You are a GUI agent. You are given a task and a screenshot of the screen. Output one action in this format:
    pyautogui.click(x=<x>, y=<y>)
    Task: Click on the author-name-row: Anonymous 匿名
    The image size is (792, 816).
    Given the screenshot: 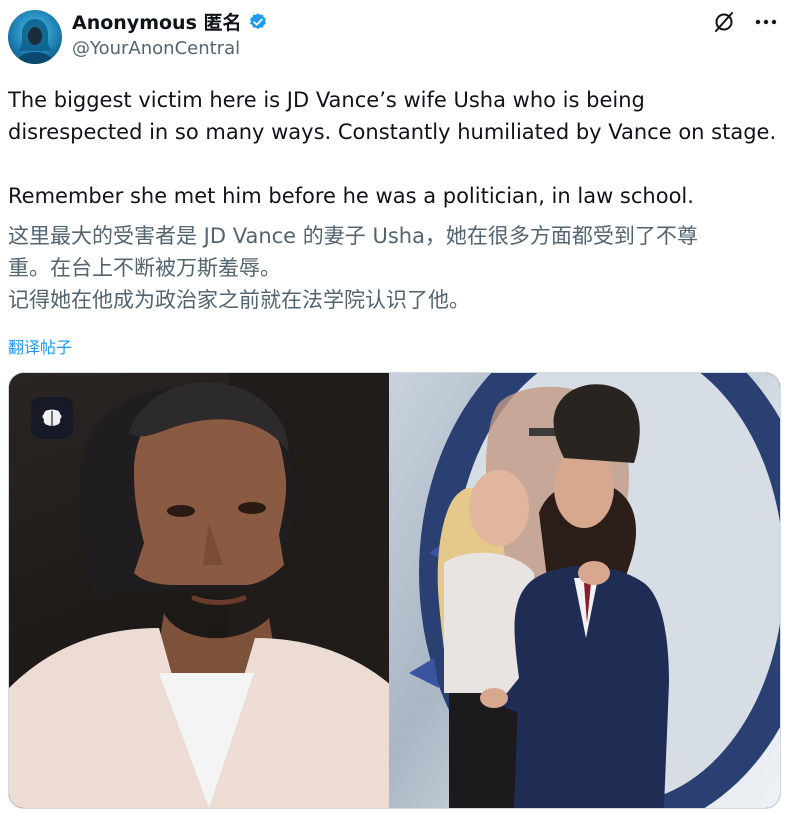 What is the action you would take?
    pyautogui.click(x=170, y=21)
    